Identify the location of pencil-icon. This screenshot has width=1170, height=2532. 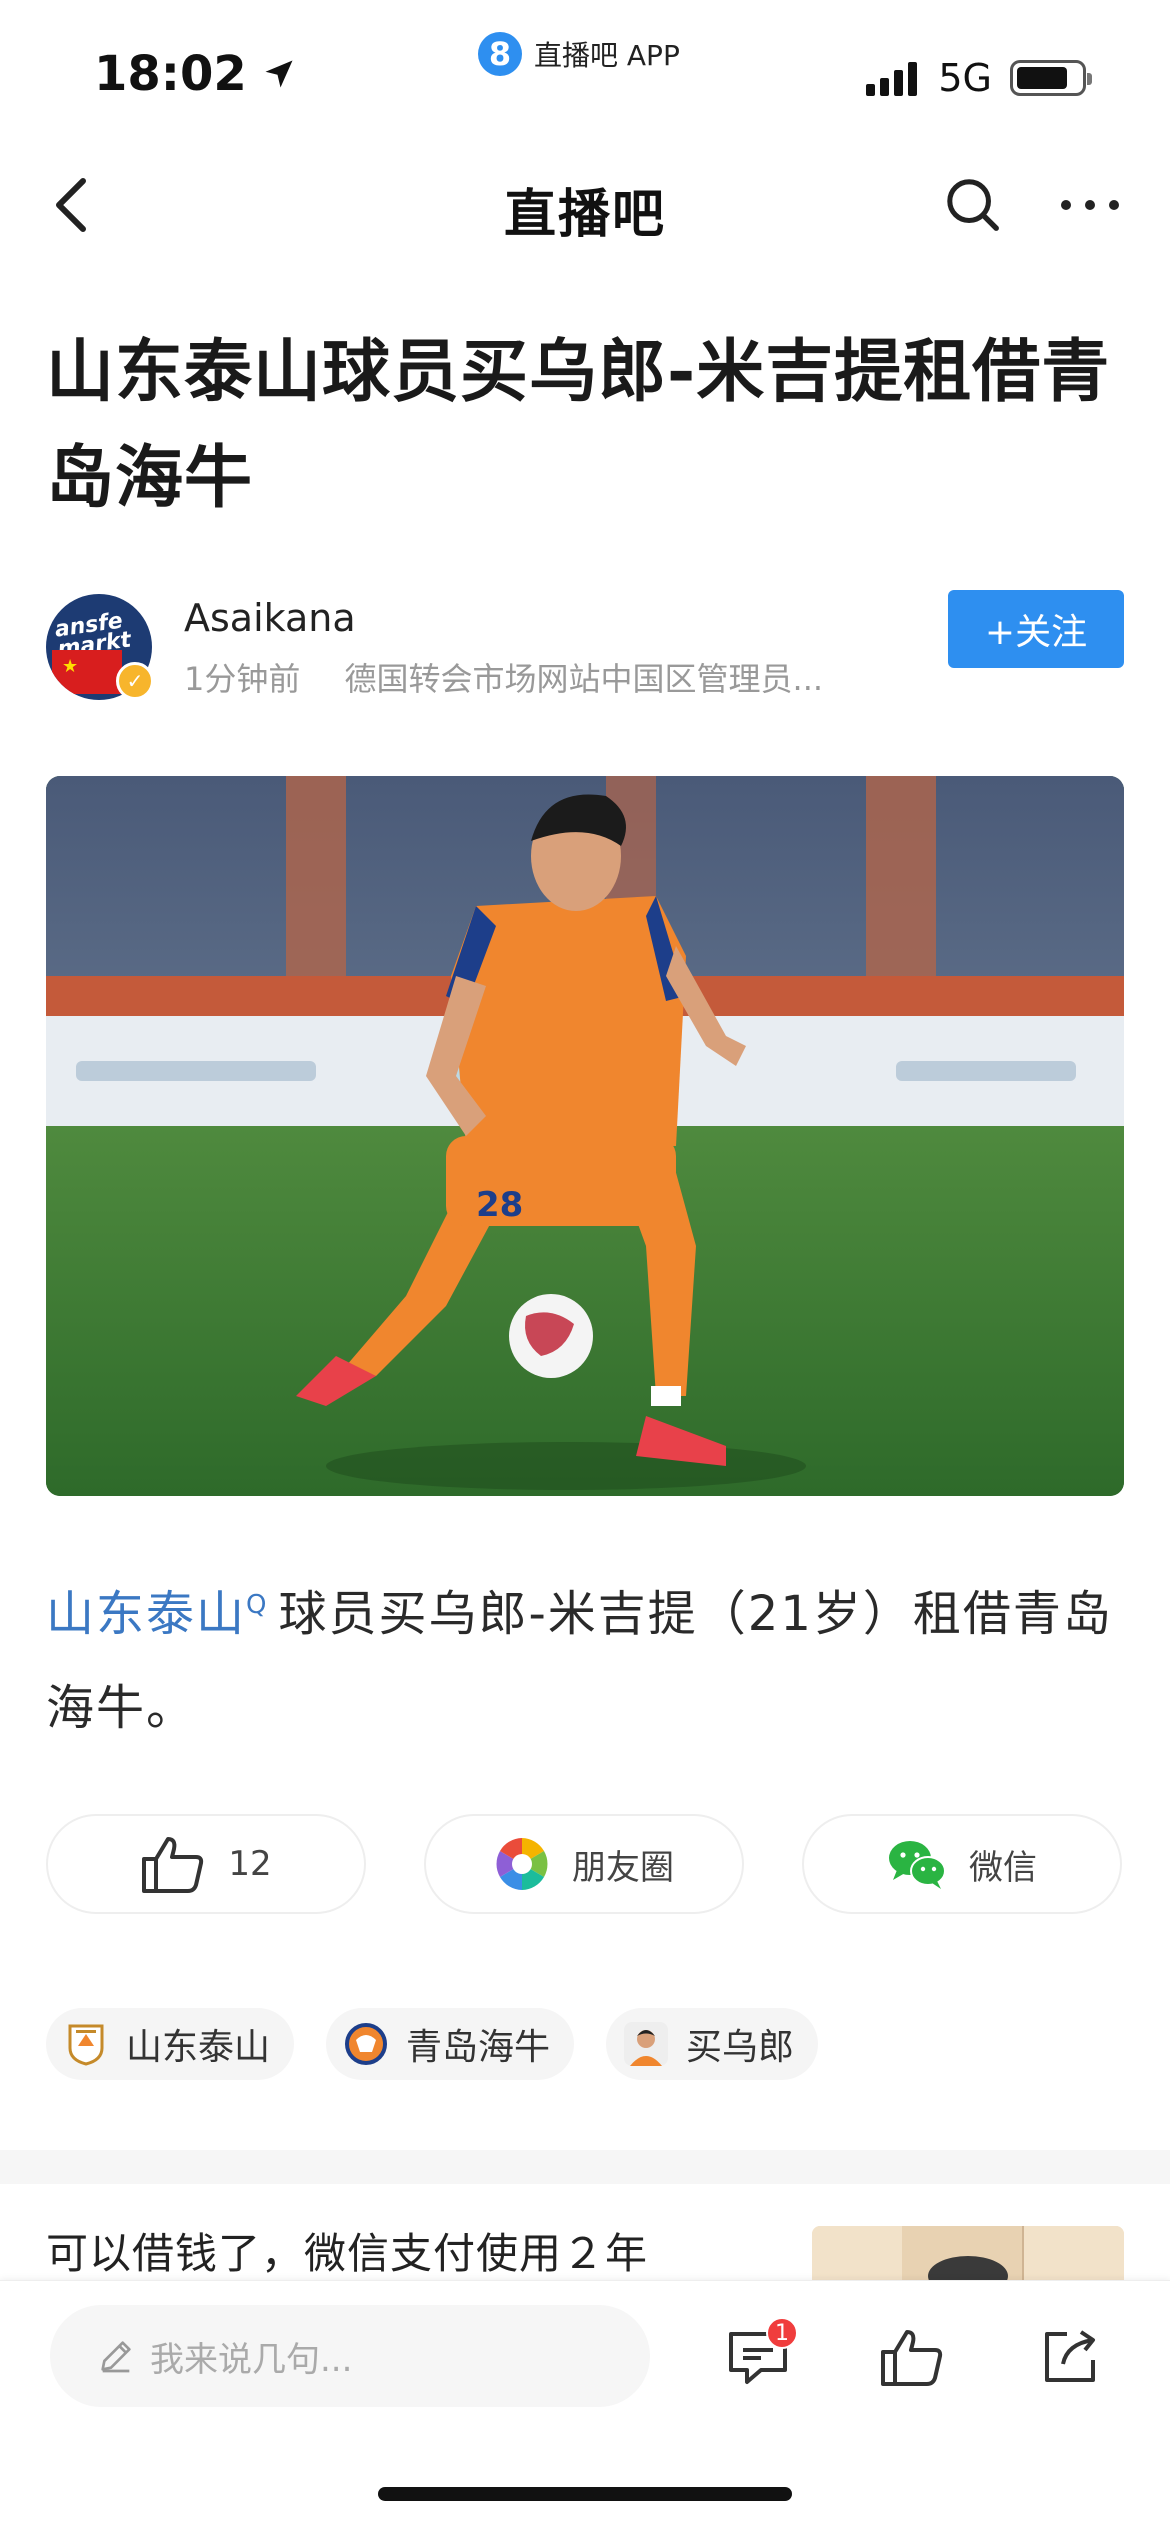
(116, 2357).